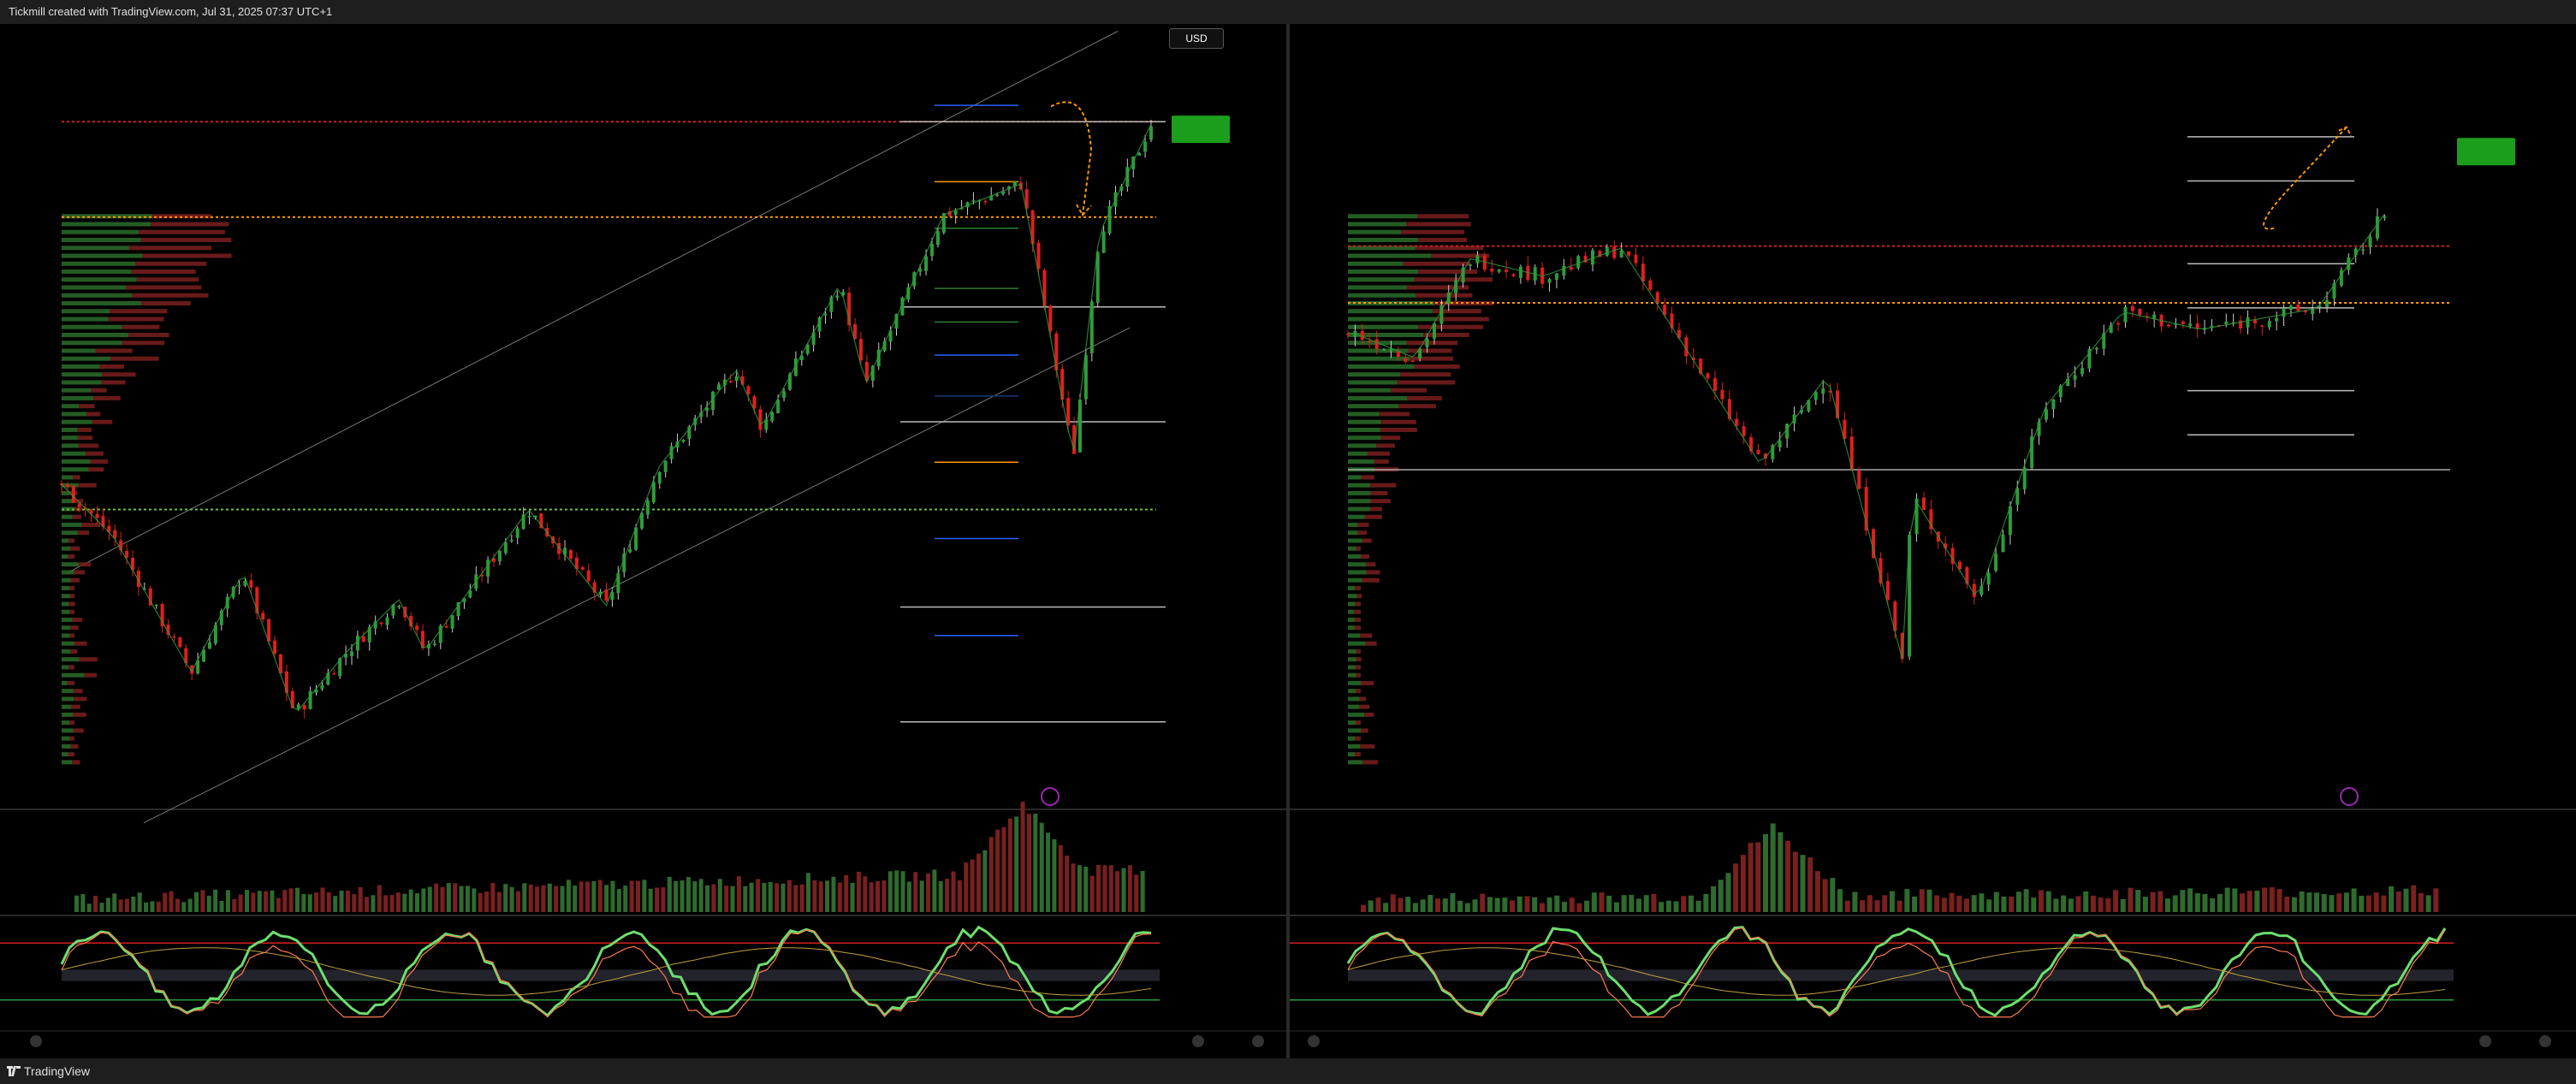 The image size is (2576, 1084). Describe the element at coordinates (1196, 38) in the screenshot. I see `currency-button: USD` at that location.